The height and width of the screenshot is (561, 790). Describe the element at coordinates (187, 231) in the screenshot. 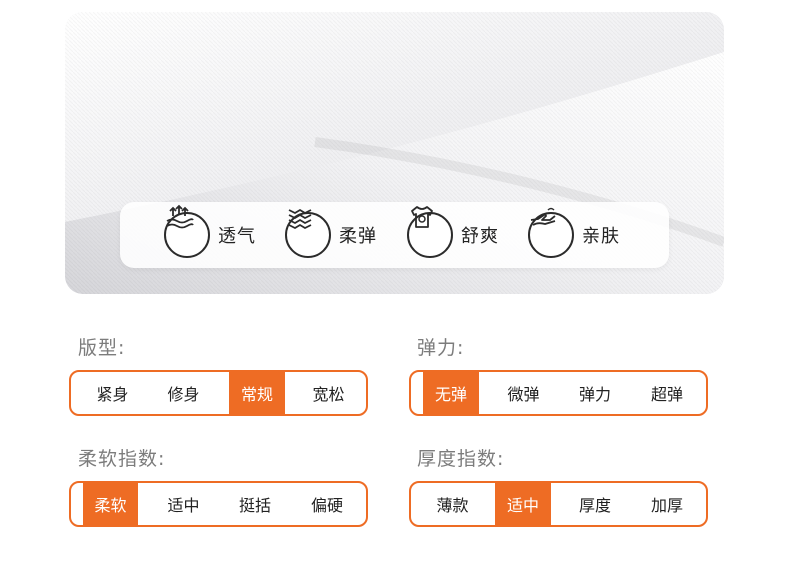

I see `breathable-icon` at that location.